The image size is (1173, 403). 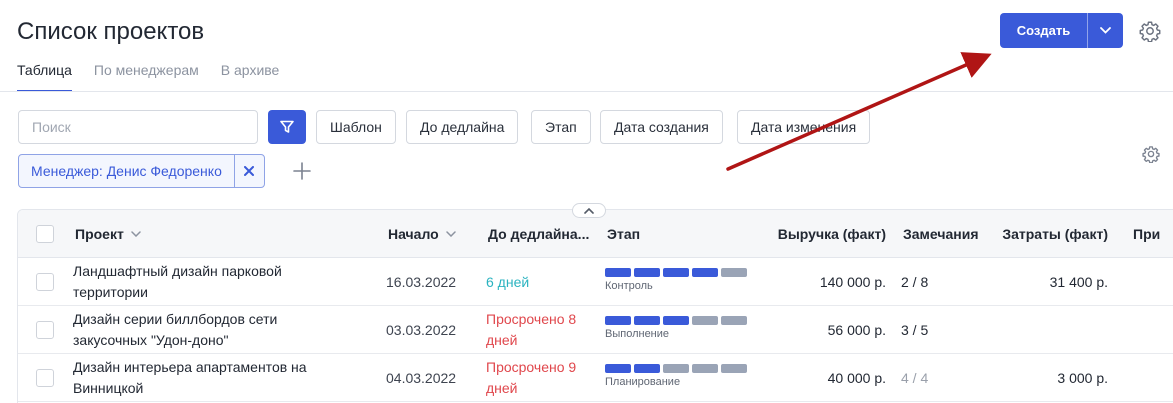 I want to click on filter-button, so click(x=287, y=127).